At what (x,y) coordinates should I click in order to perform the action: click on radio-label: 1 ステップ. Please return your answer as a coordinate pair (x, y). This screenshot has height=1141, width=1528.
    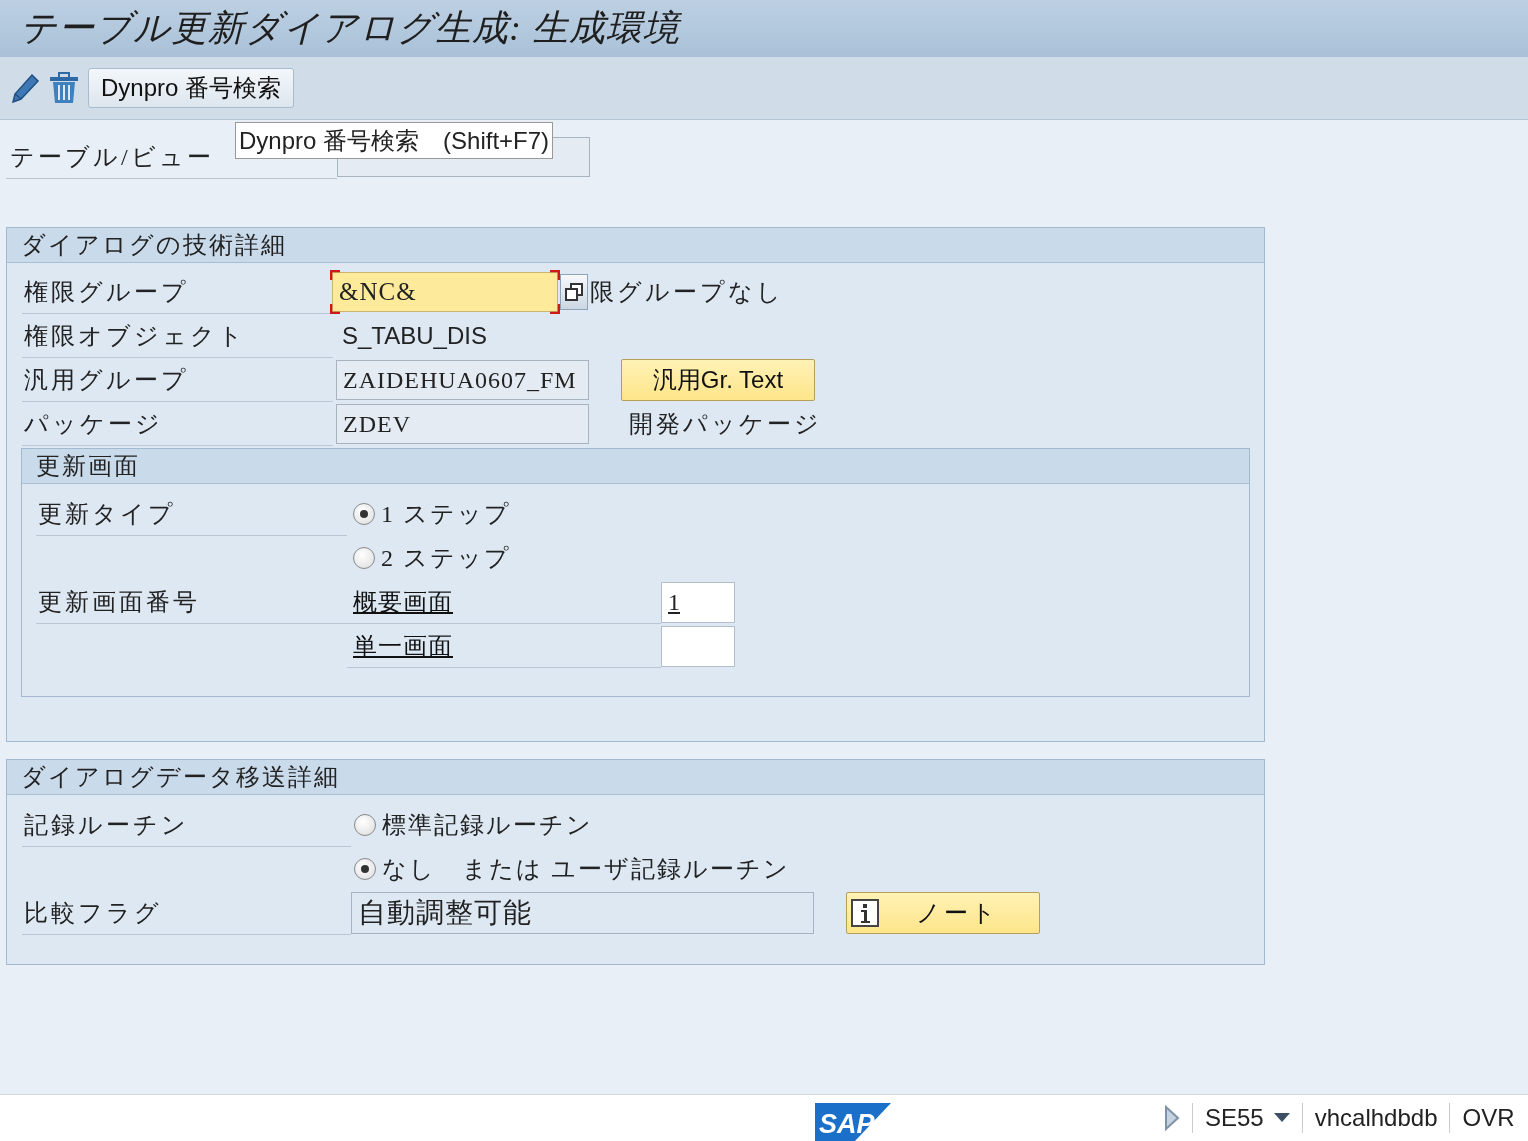
    Looking at the image, I should click on (446, 514).